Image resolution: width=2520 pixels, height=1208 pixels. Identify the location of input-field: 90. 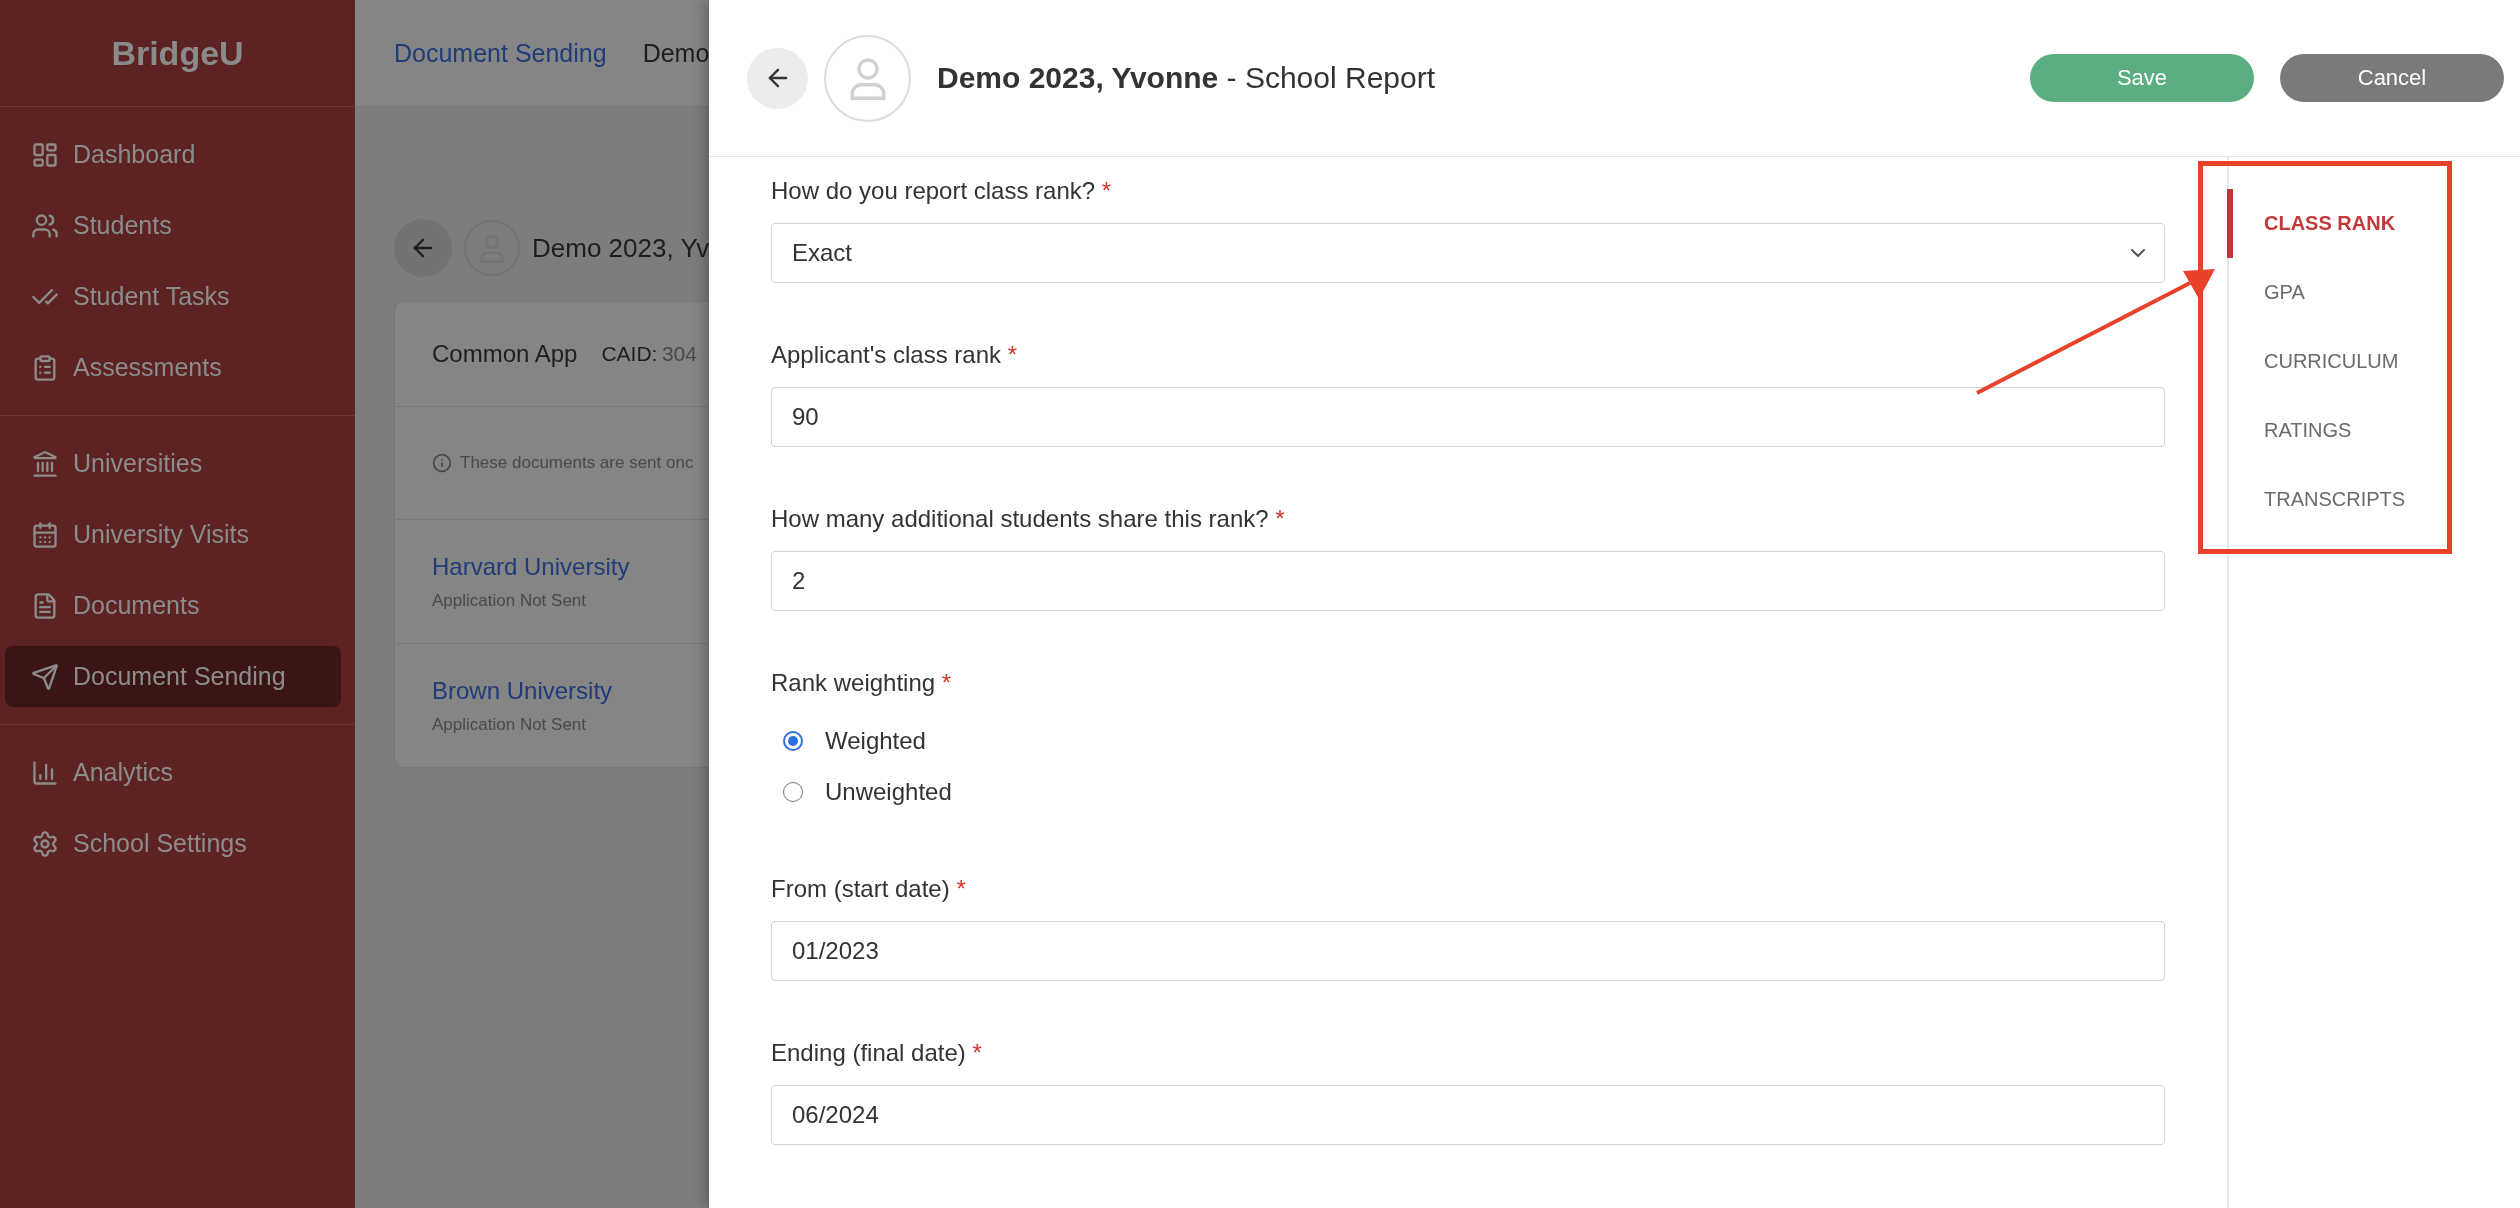
(1468, 417).